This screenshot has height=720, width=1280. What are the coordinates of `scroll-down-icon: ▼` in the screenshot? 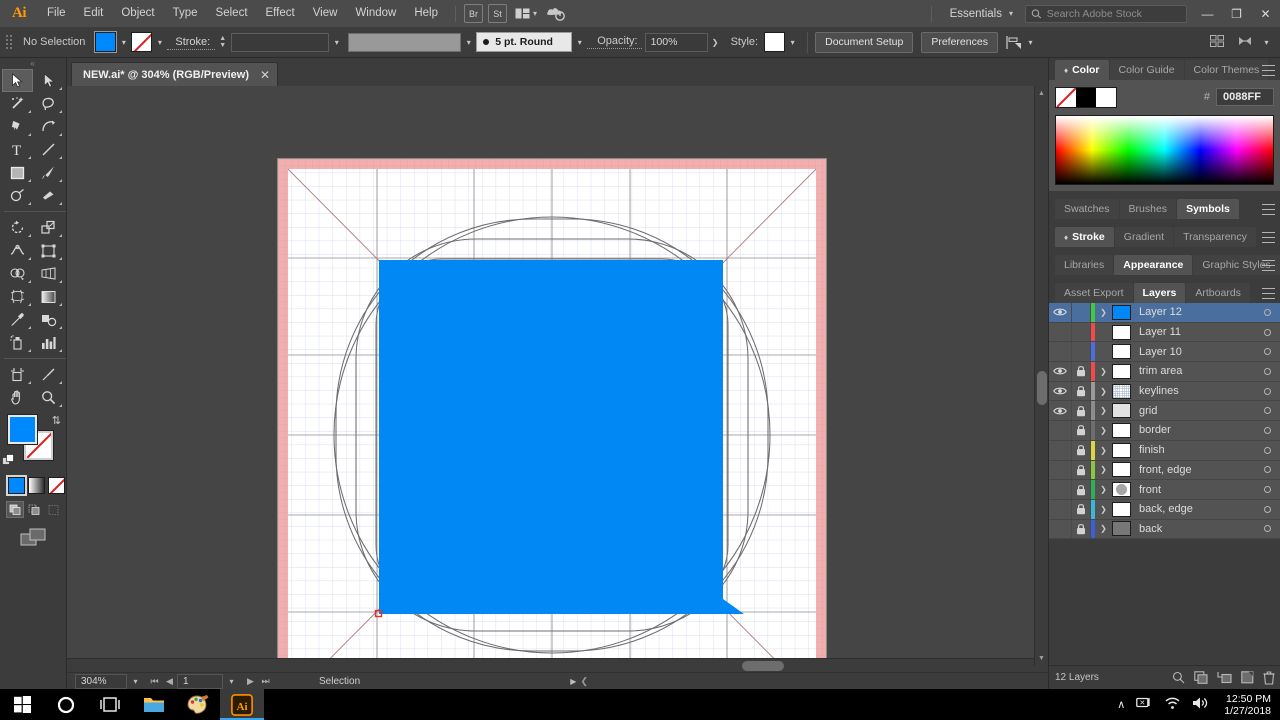 It's located at (1041, 658).